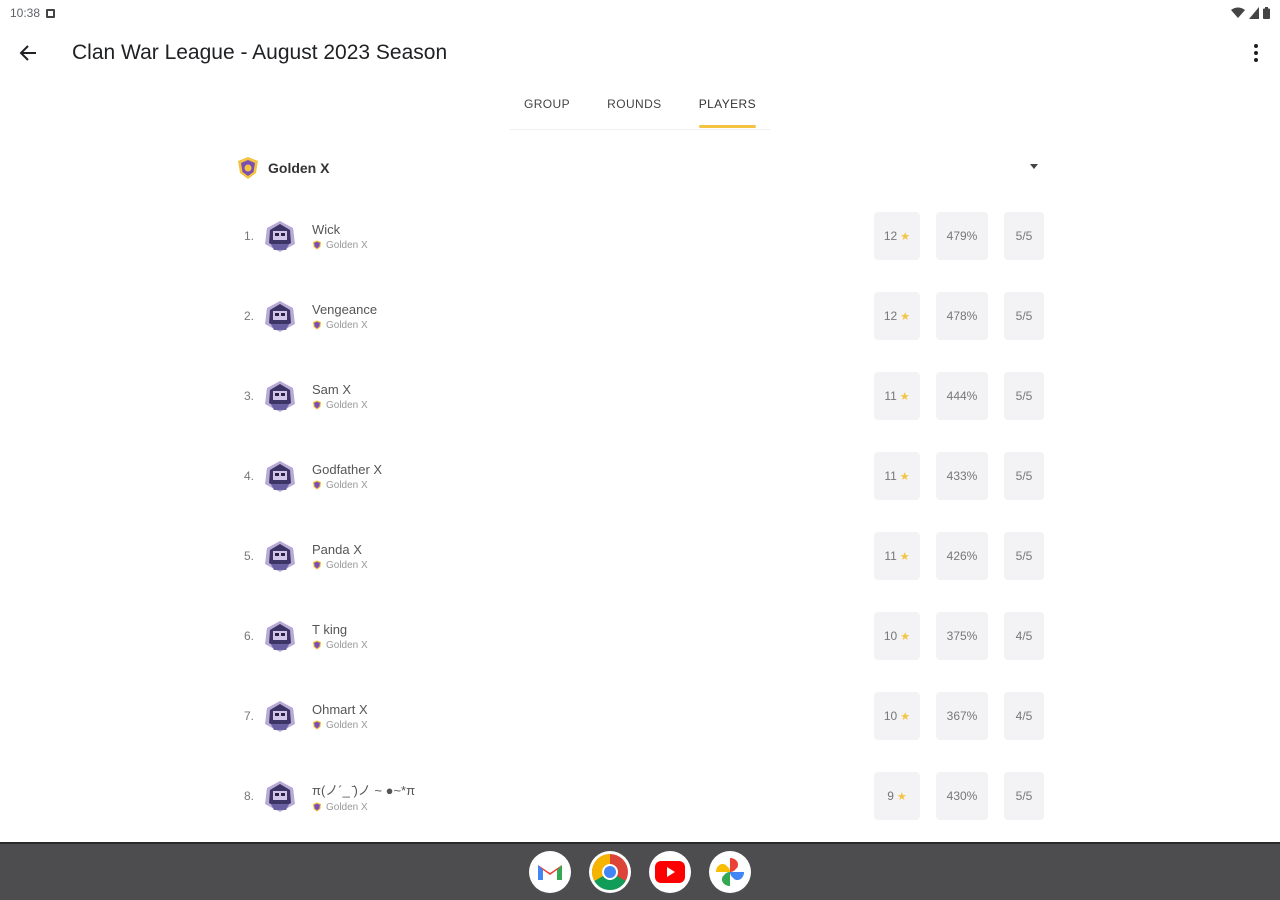  What do you see at coordinates (299, 168) in the screenshot?
I see `clan-name: Golden X` at bounding box center [299, 168].